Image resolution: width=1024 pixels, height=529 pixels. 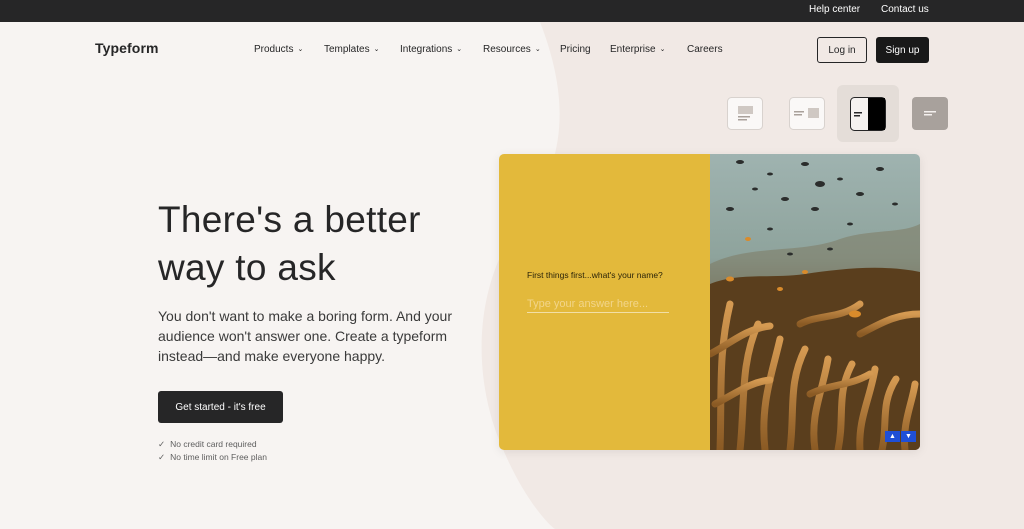 I want to click on utility-bar: Help center Contact us, so click(x=512, y=11).